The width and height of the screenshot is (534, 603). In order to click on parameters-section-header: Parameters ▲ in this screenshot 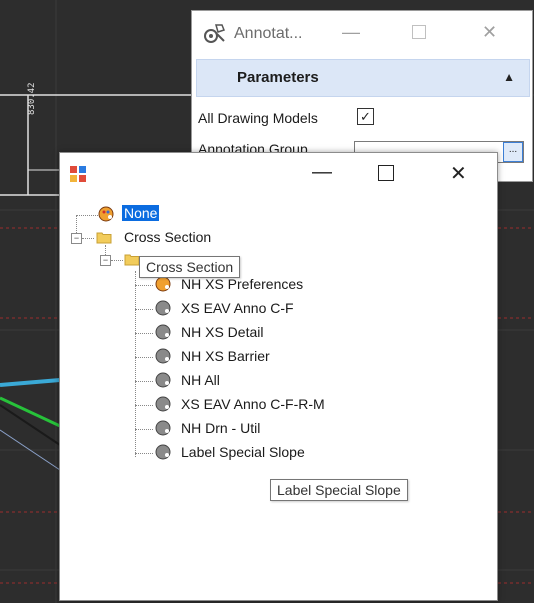, I will do `click(363, 78)`.